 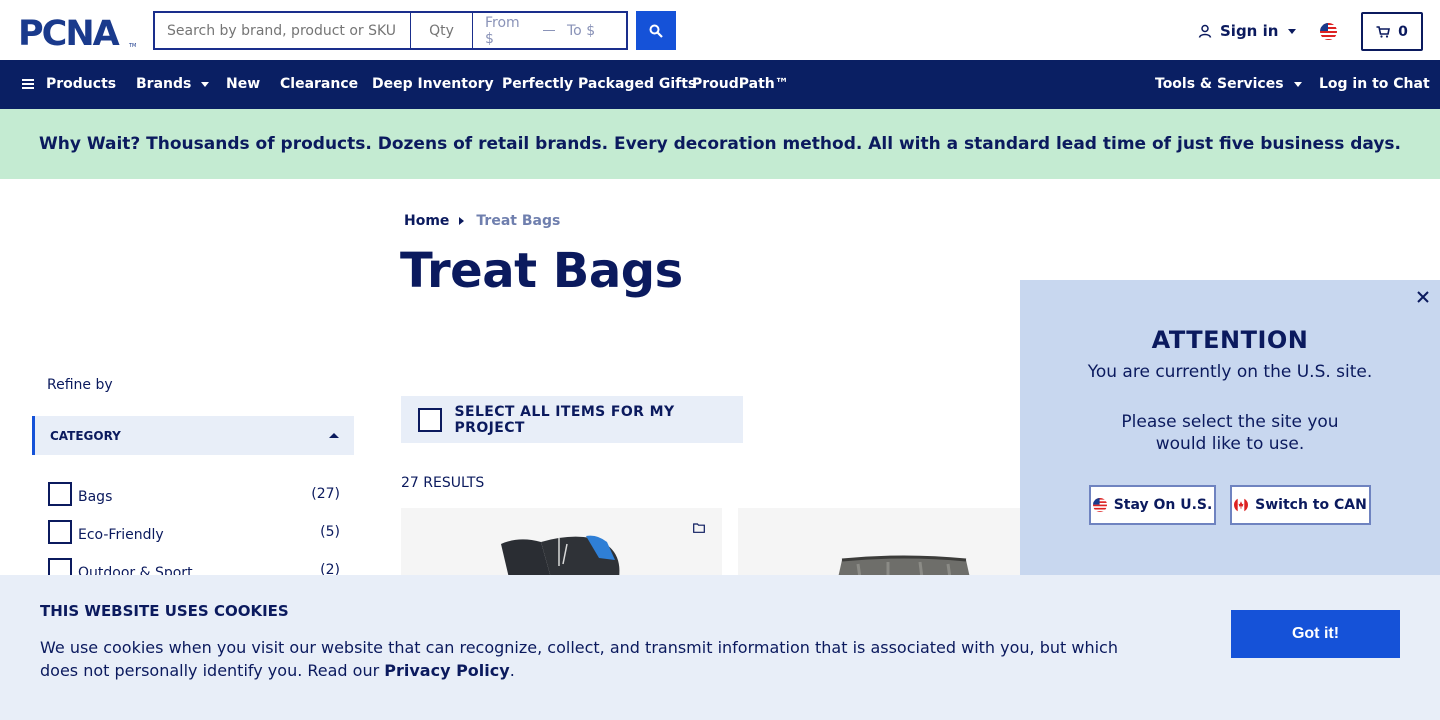 What do you see at coordinates (740, 84) in the screenshot?
I see `nav-proudpath: ProudPath™` at bounding box center [740, 84].